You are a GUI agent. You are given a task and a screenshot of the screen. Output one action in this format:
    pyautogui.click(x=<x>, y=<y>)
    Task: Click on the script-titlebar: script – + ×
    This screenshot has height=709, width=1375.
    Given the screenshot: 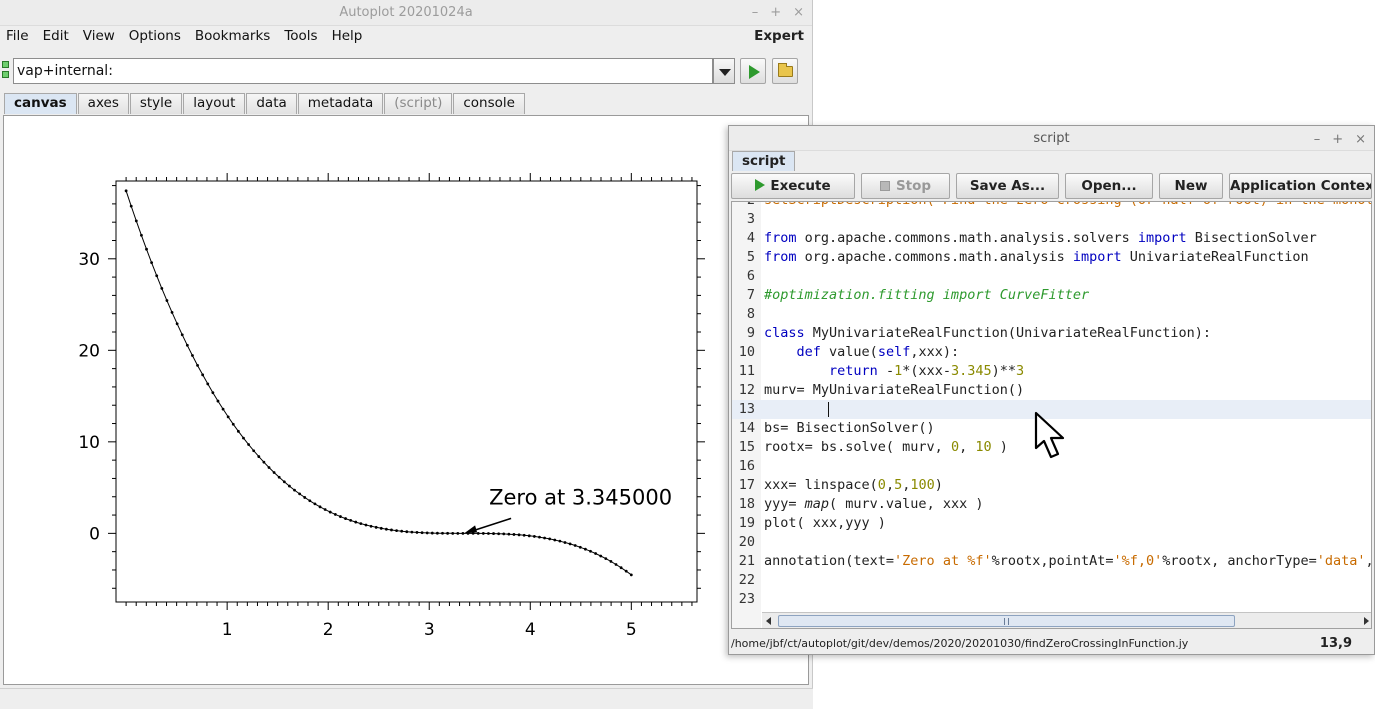 What is the action you would take?
    pyautogui.click(x=1051, y=138)
    